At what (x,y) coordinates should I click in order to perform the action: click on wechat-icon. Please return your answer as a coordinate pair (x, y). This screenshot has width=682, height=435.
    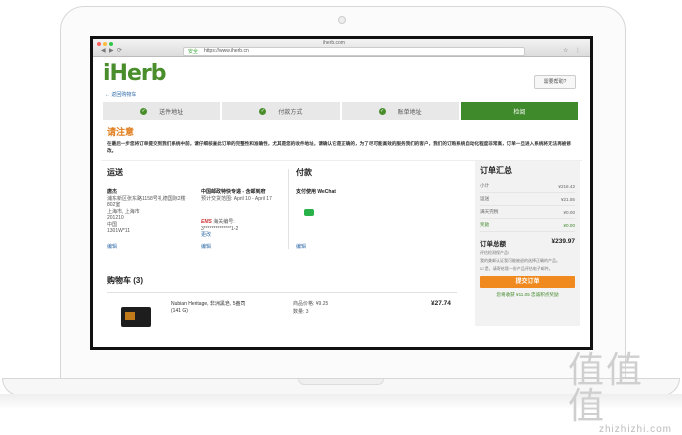
    Looking at the image, I should click on (309, 212).